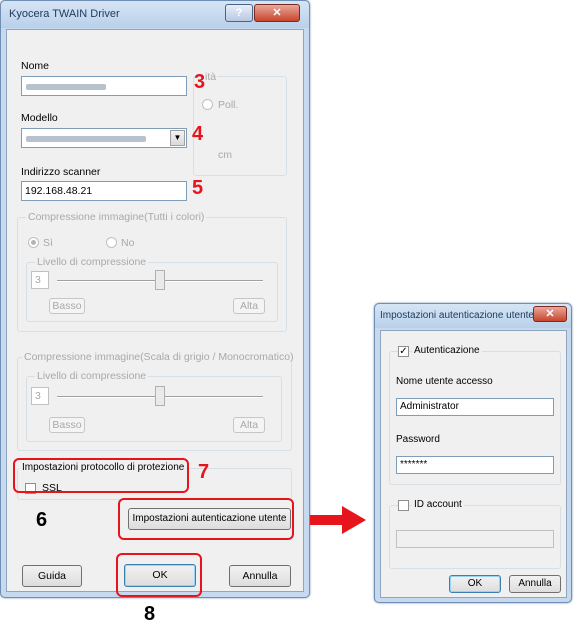 This screenshot has height=628, width=574. What do you see at coordinates (206, 519) in the screenshot?
I see `highlight-auth-button` at bounding box center [206, 519].